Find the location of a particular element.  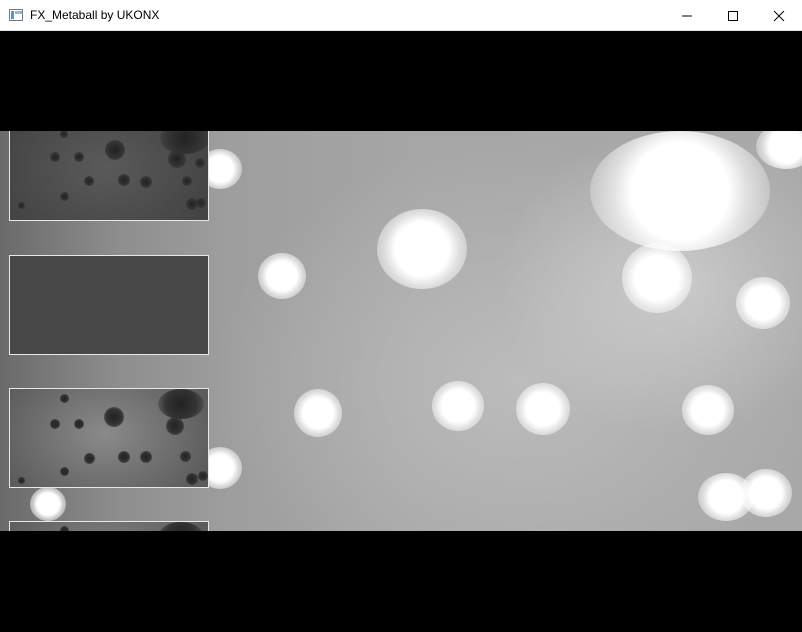

app-window-icon is located at coordinates (16, 15).